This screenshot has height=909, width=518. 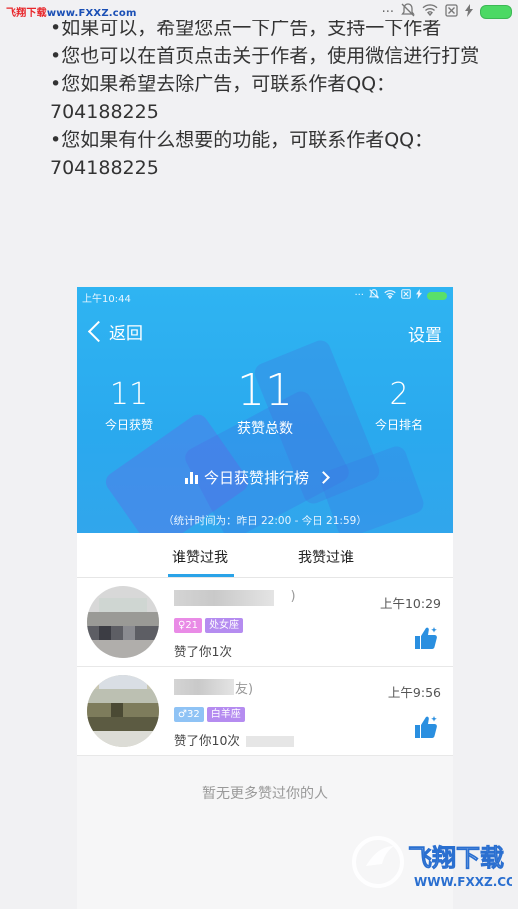 I want to click on stat-value: 2, so click(x=399, y=394).